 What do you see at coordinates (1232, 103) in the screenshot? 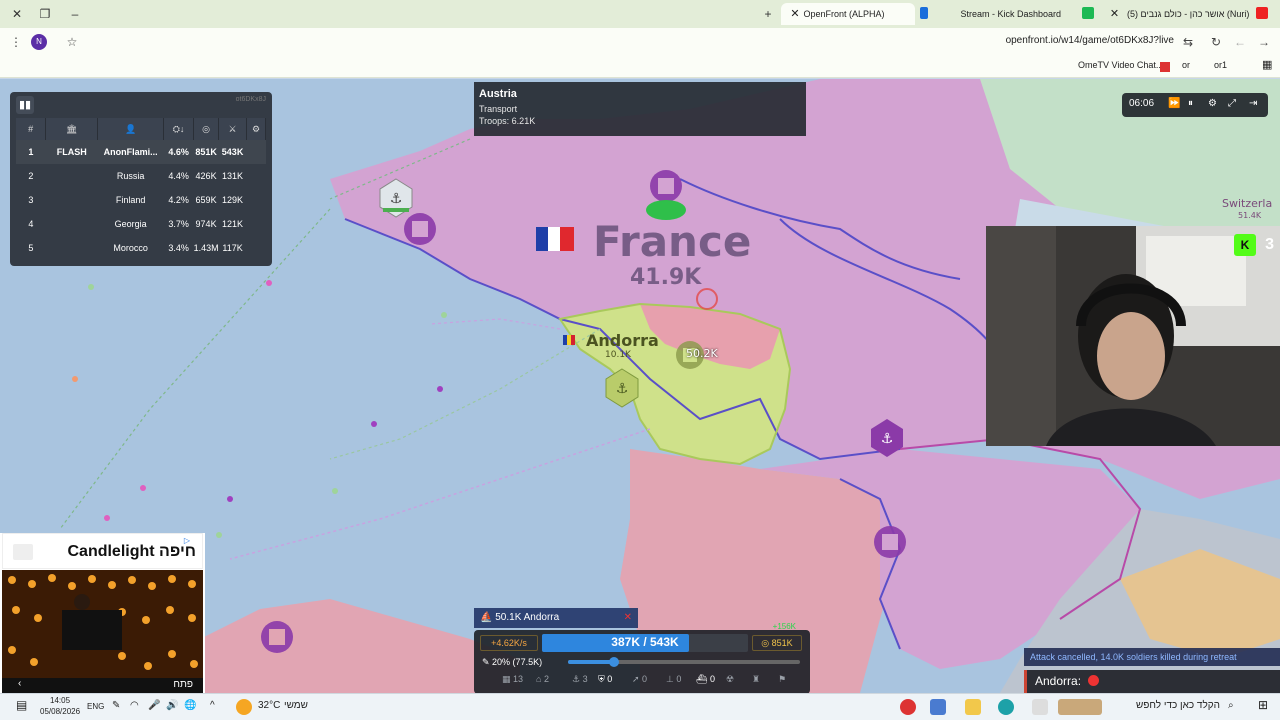
I see `fullscreen-icon: ⤢` at bounding box center [1232, 103].